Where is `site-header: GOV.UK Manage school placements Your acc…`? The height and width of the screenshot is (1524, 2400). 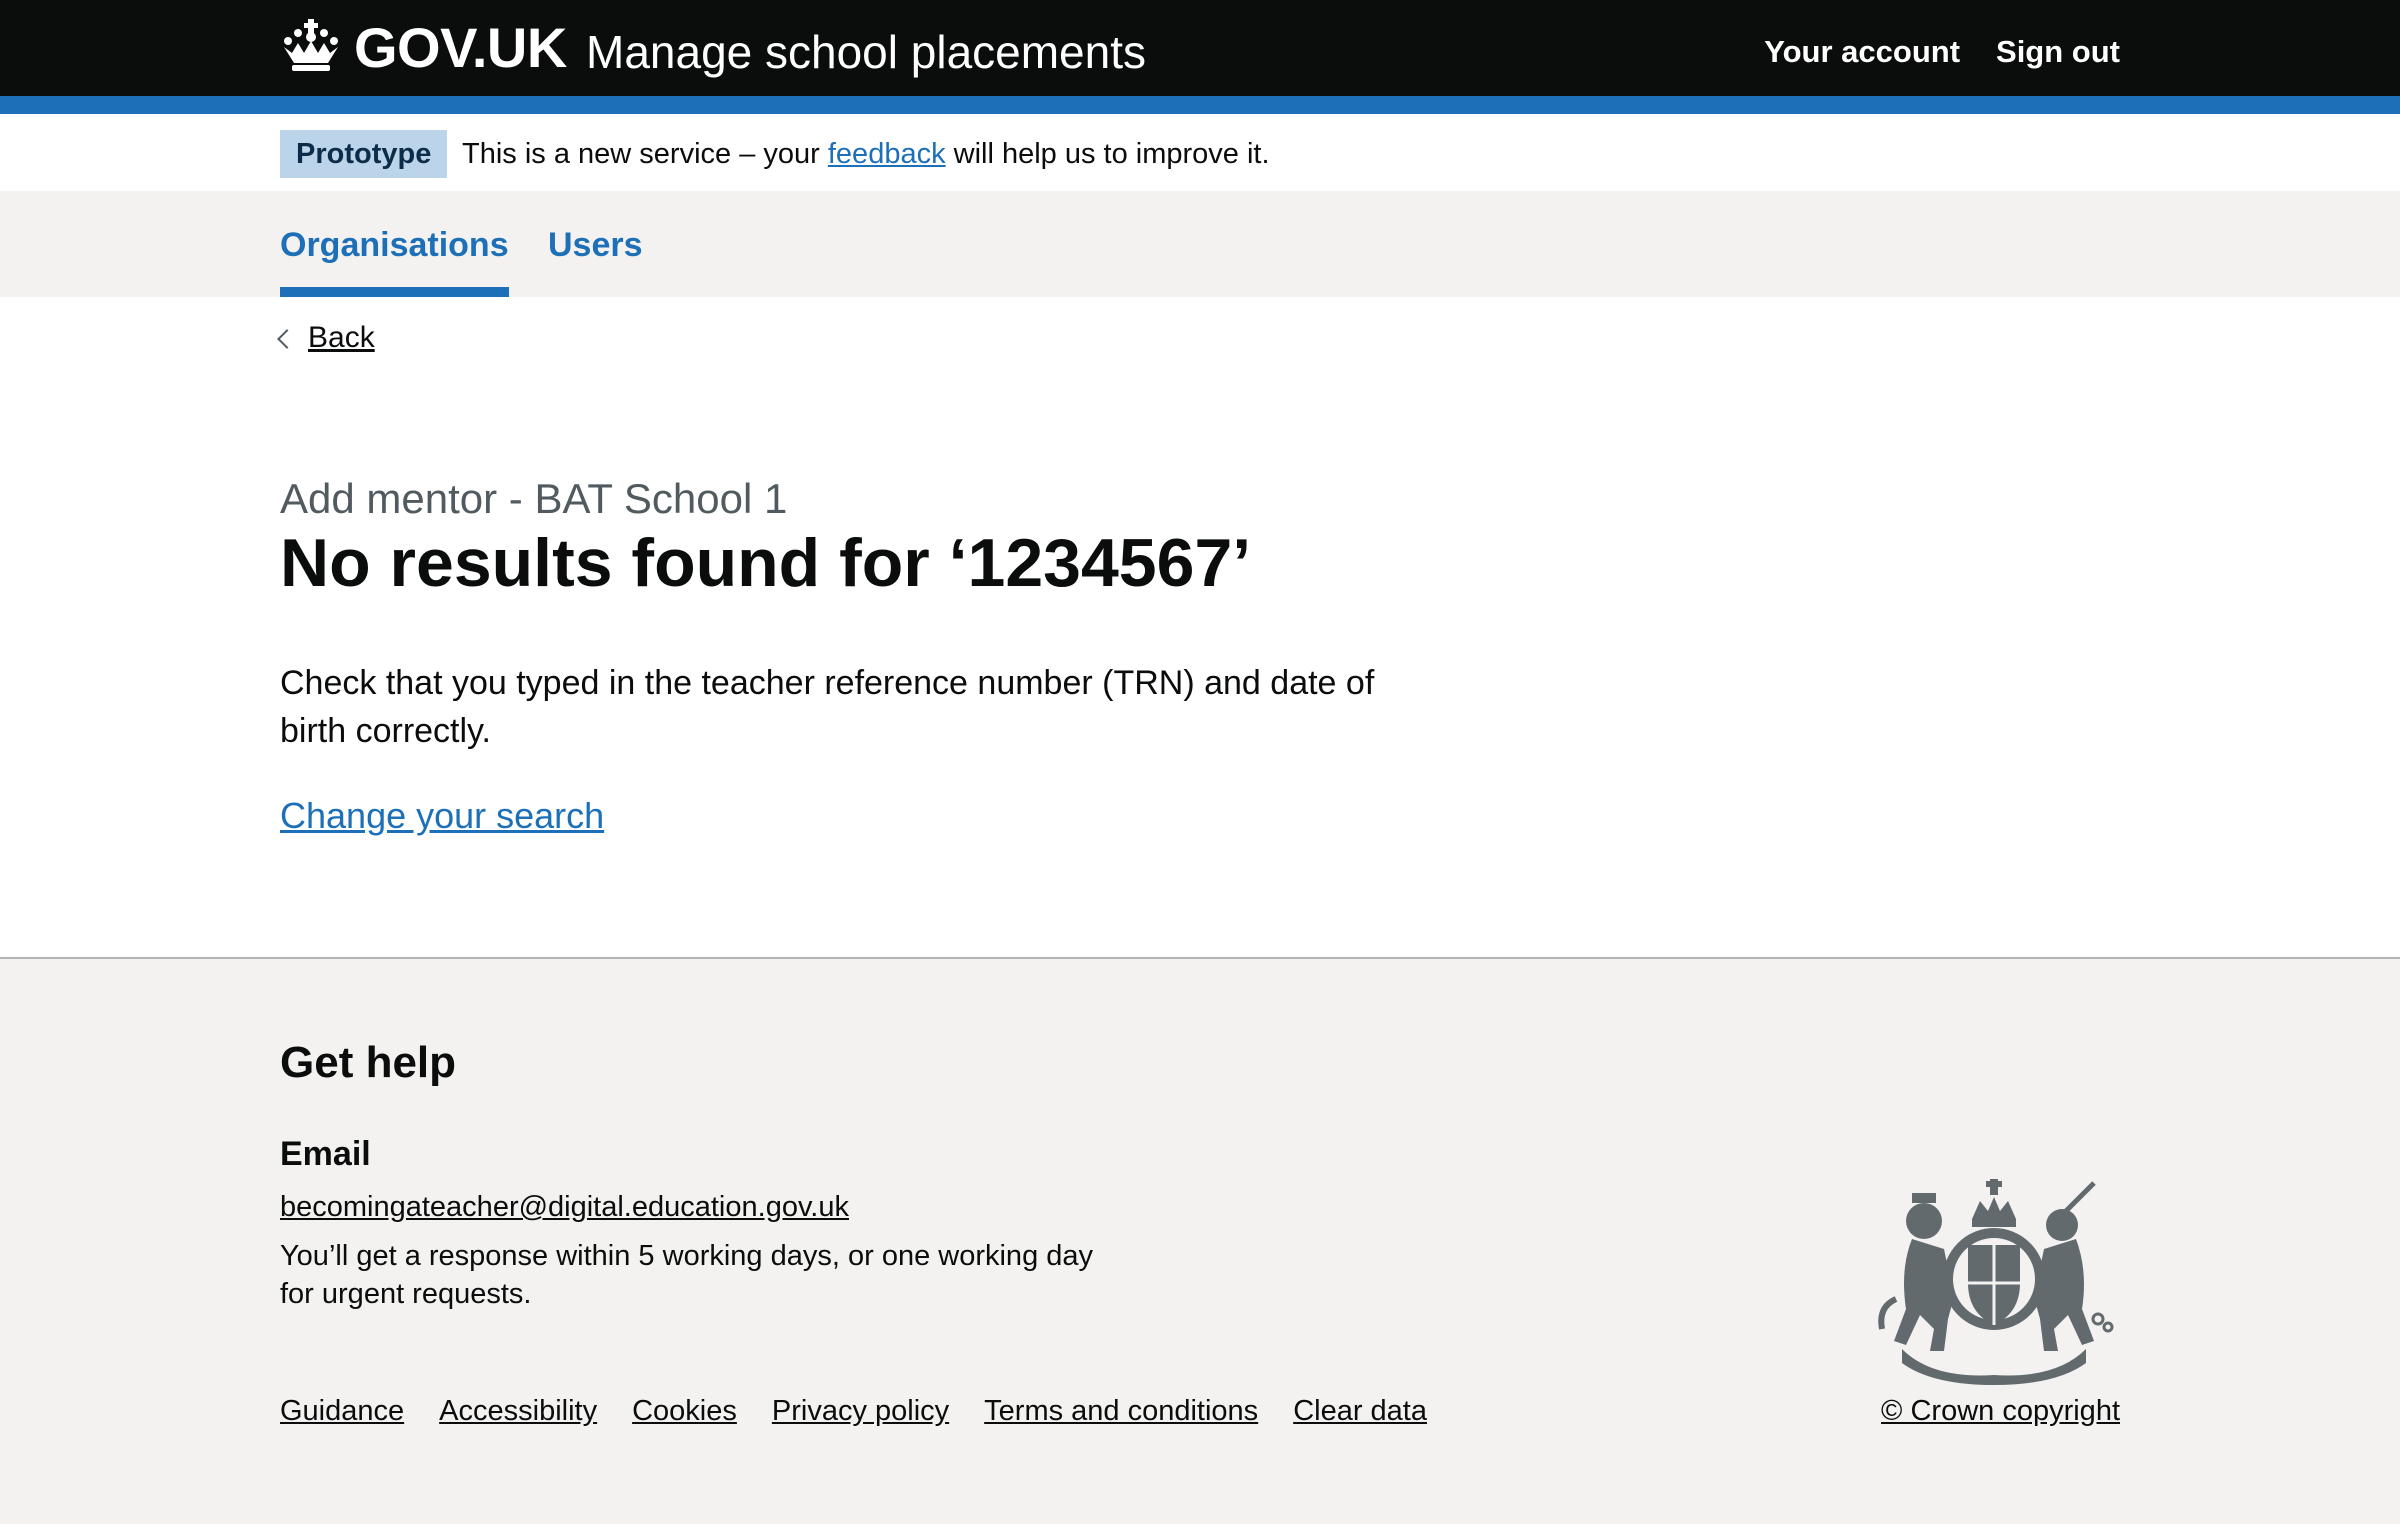
site-header: GOV.UK Manage school placements Your acc… is located at coordinates (1200, 48).